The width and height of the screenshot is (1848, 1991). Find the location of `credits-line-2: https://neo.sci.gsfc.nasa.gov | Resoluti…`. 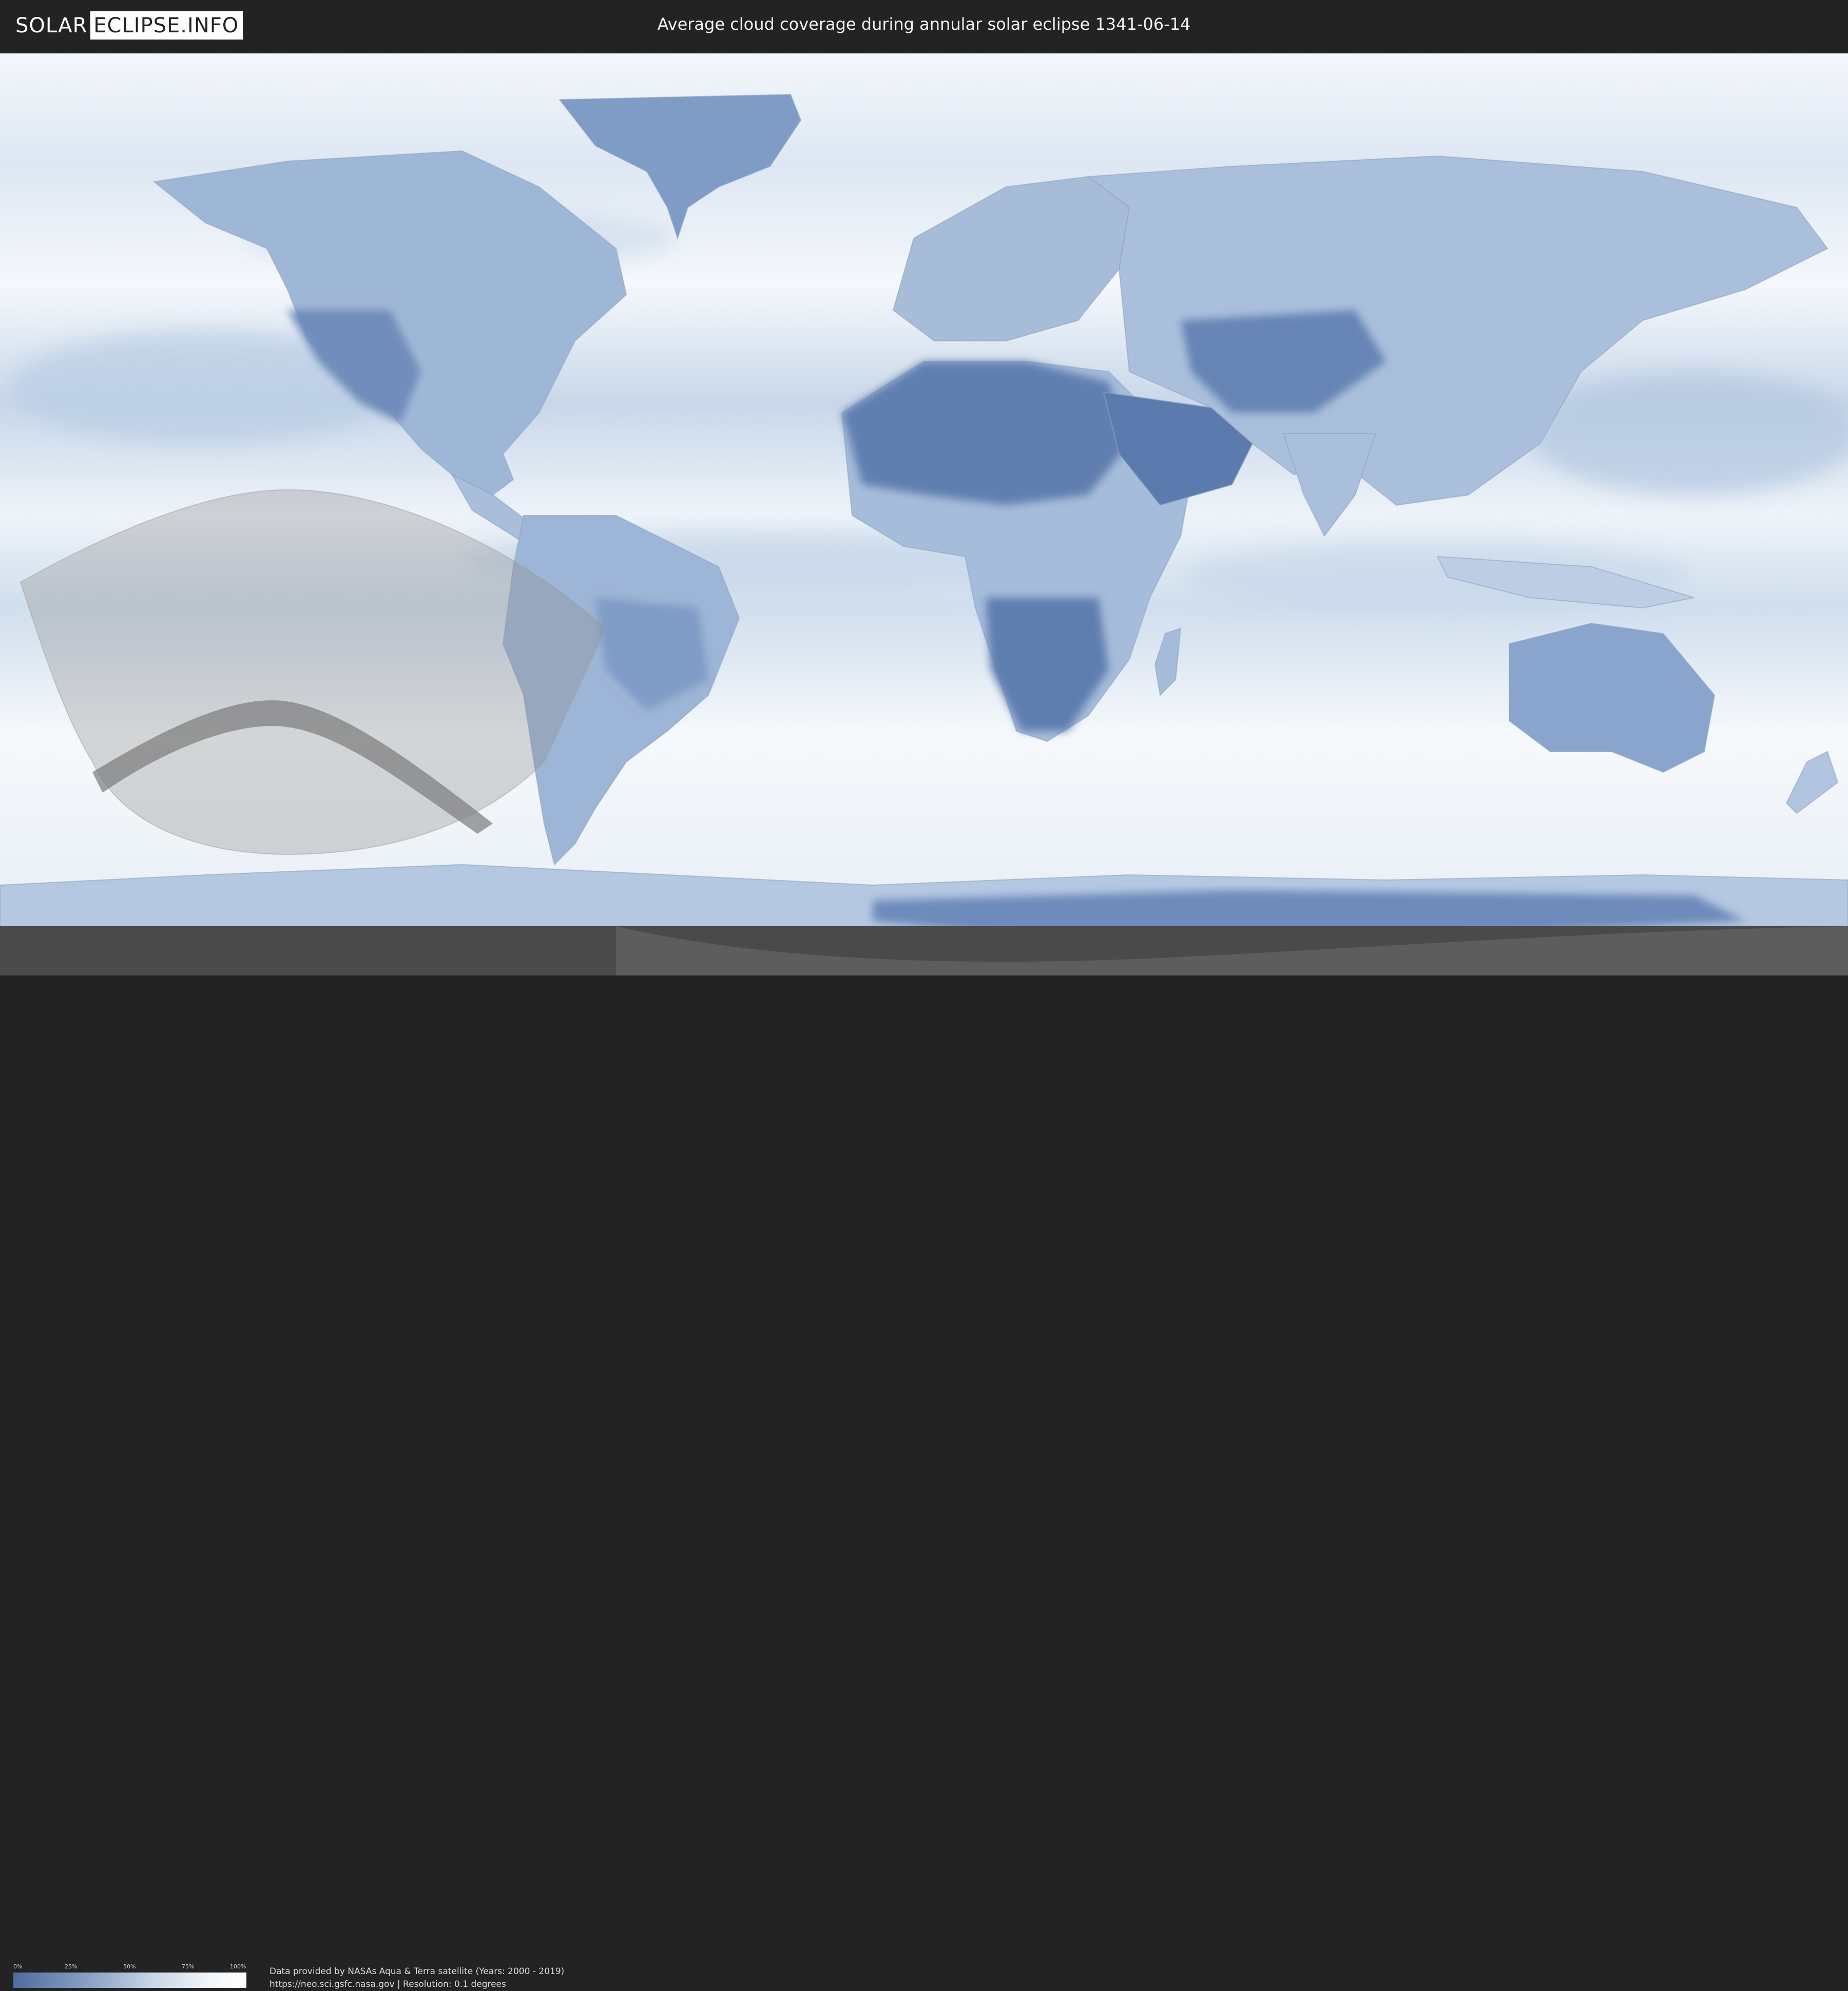

credits-line-2: https://neo.sci.gsfc.nasa.gov | Resoluti… is located at coordinates (417, 1985).